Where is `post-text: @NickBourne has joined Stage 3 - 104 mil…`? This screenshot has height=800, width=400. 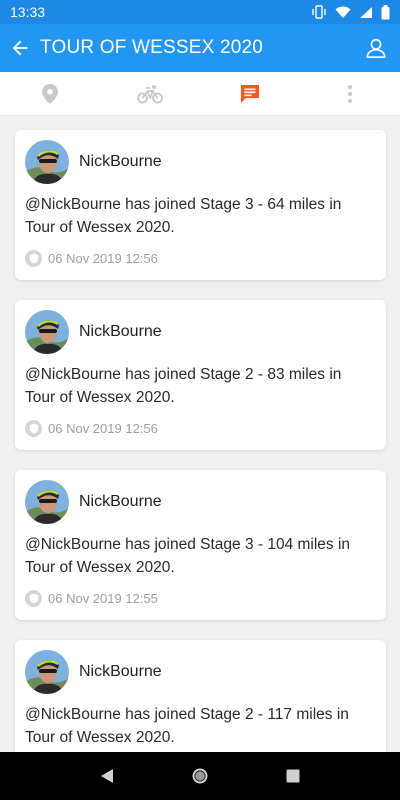
post-text: @NickBourne has joined Stage 3 - 104 mil… is located at coordinates (188, 556).